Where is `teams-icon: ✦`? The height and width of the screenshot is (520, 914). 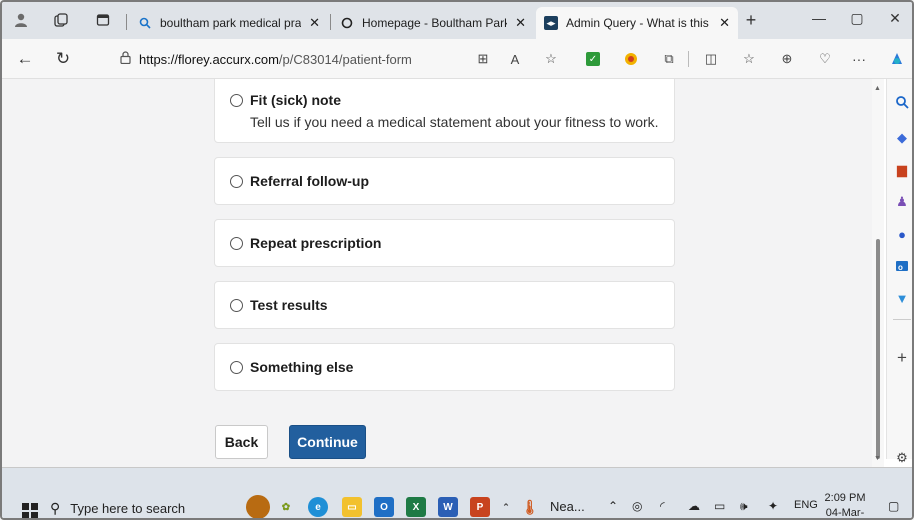
teams-icon: ✦ is located at coordinates (773, 506).